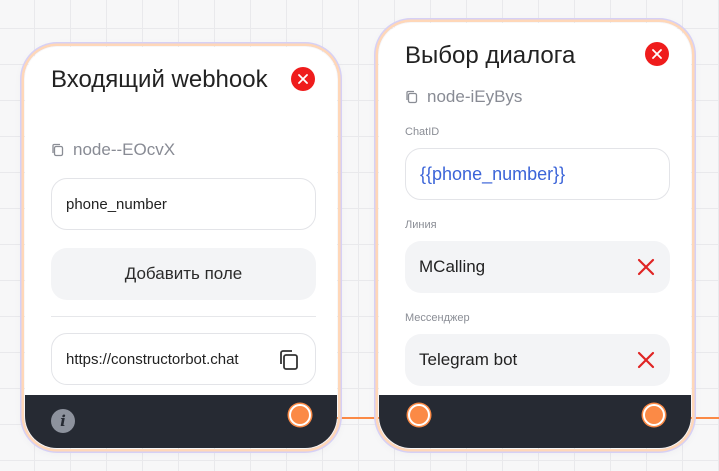 This screenshot has width=719, height=471. What do you see at coordinates (152, 359) in the screenshot?
I see `webhook-url-text: https://constructorbot.chat` at bounding box center [152, 359].